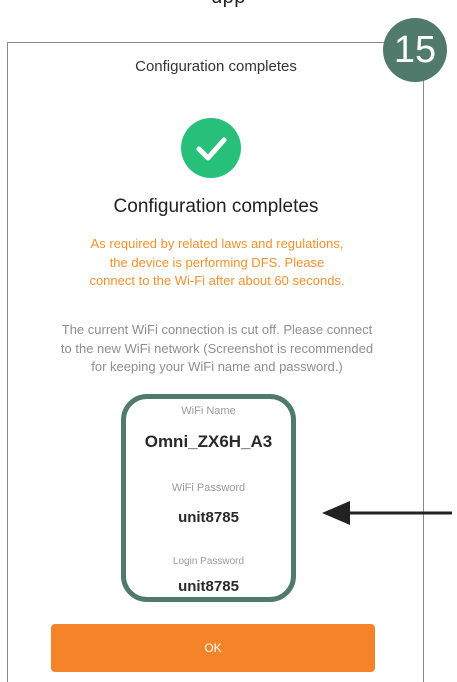 The height and width of the screenshot is (682, 457). What do you see at coordinates (213, 648) in the screenshot?
I see `ok-button: OK` at bounding box center [213, 648].